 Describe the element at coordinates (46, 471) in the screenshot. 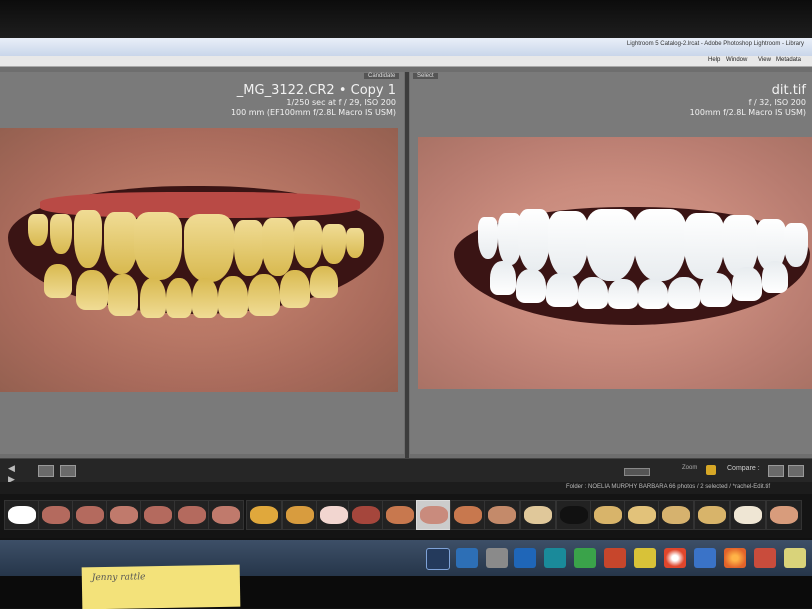

I see `grid-view-icon` at that location.